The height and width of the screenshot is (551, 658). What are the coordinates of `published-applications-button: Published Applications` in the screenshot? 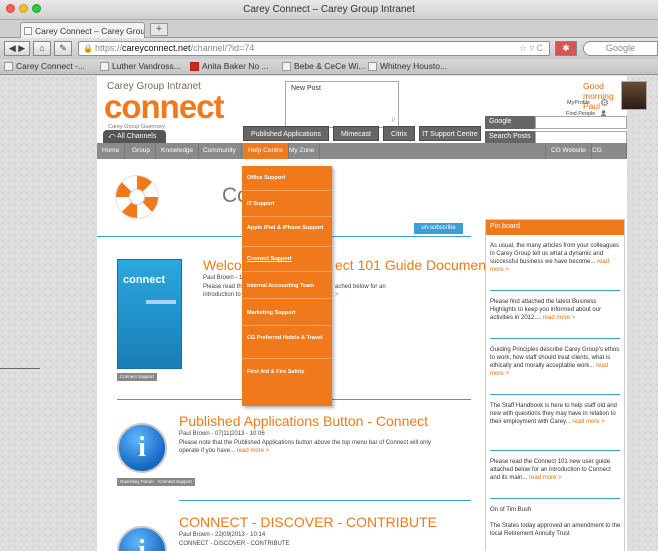 It's located at (286, 133).